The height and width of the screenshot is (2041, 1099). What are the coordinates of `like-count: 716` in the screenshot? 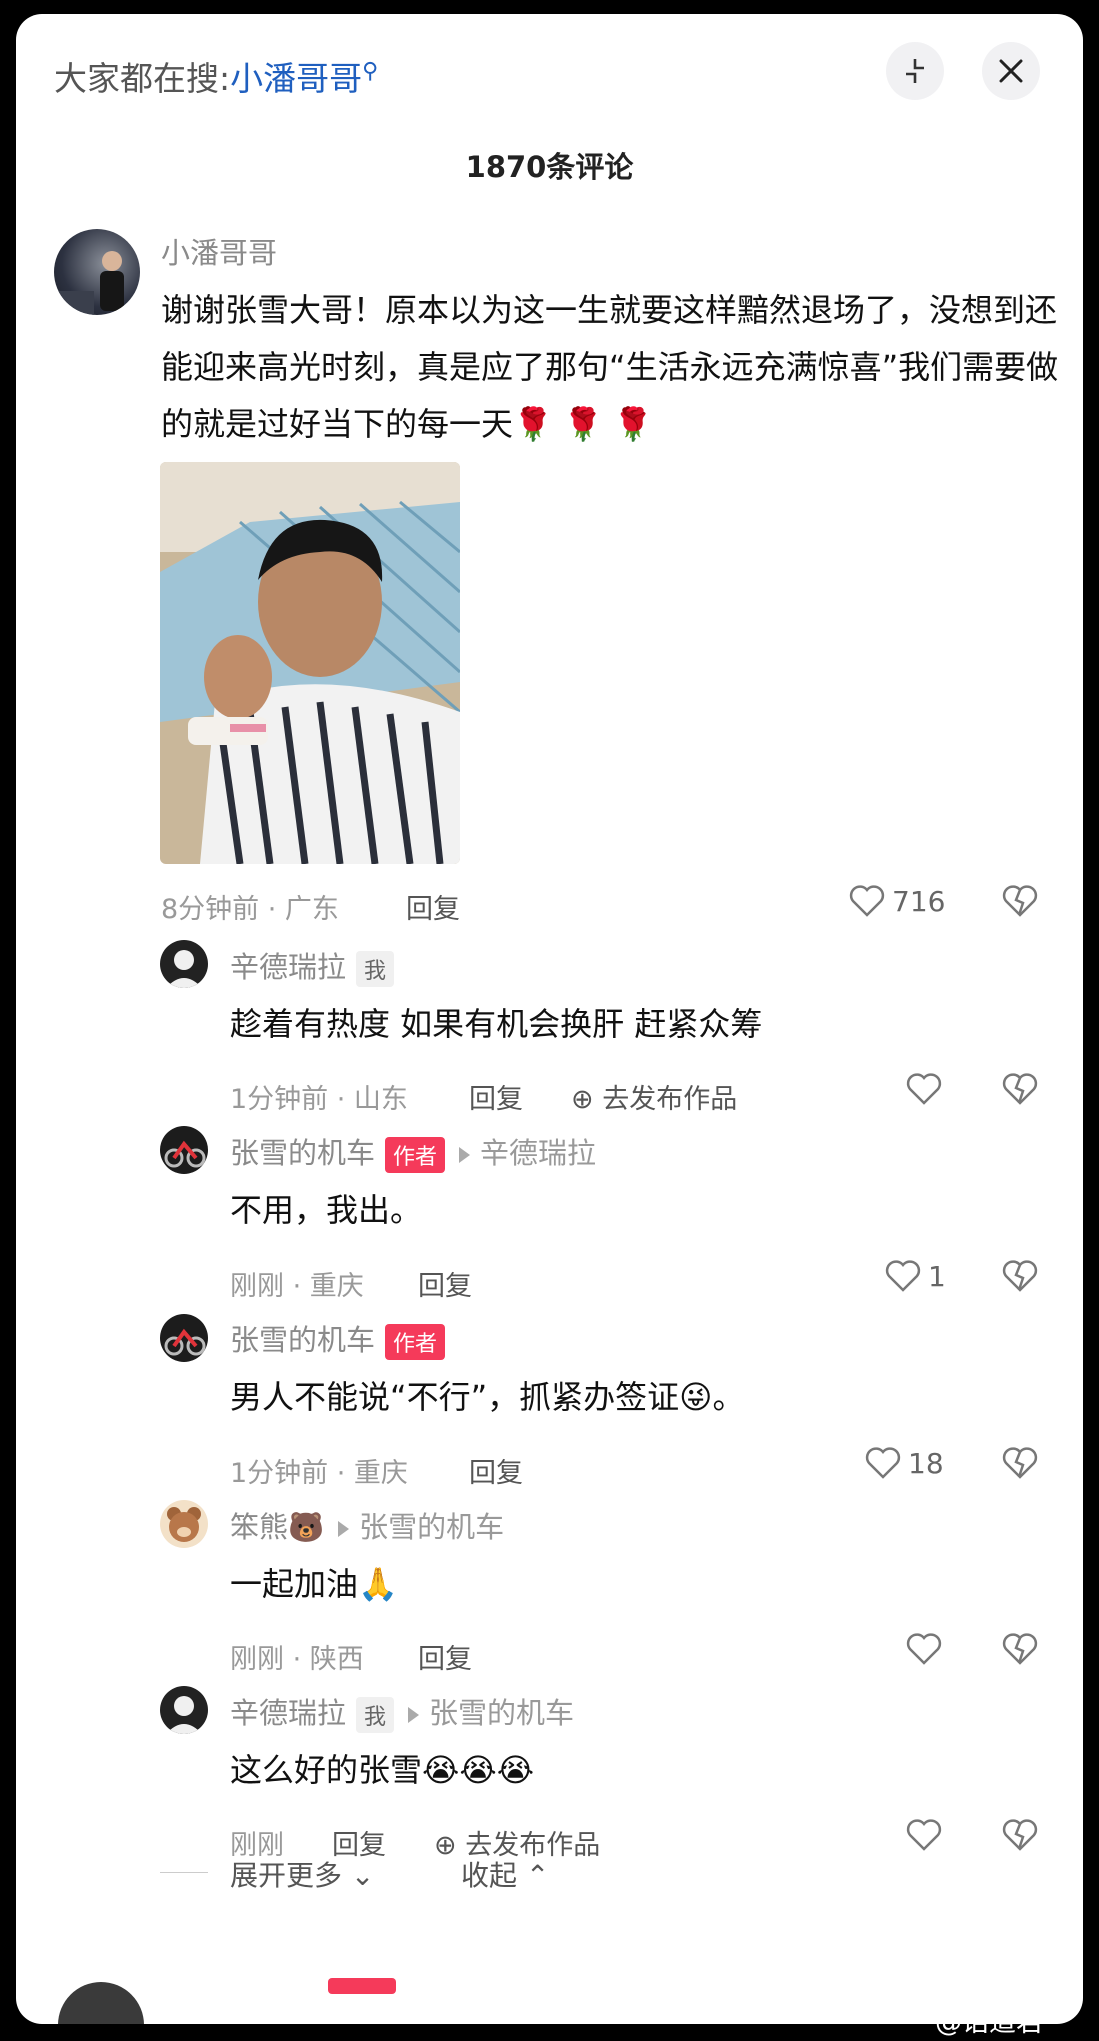 It's located at (919, 901).